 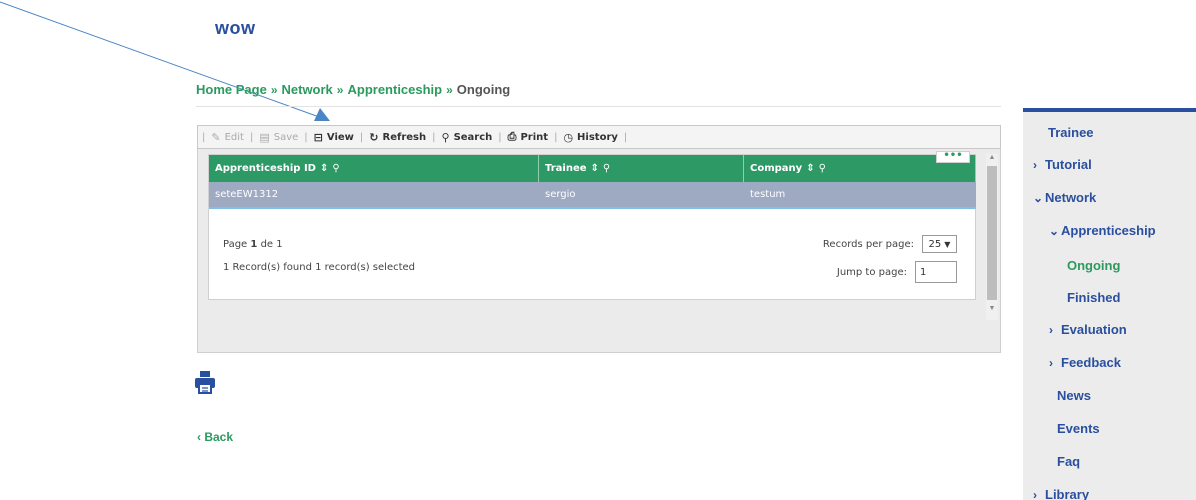 I want to click on records-per-page-value: 25, so click(x=935, y=244).